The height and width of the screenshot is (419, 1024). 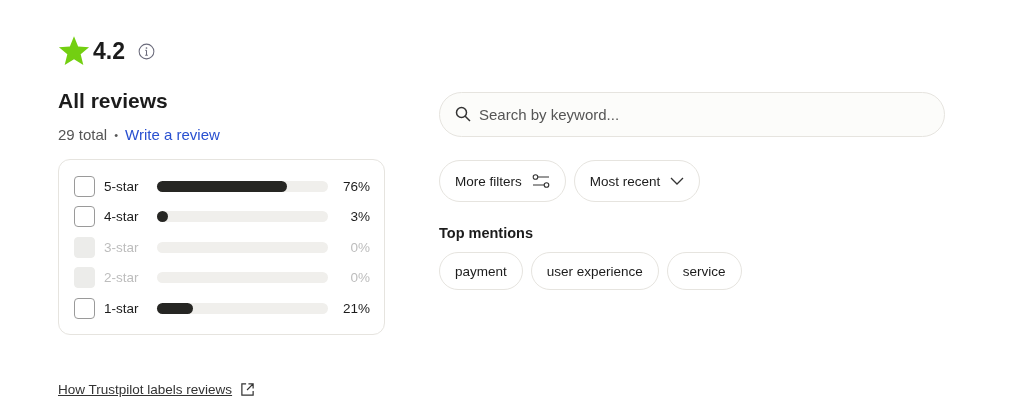 What do you see at coordinates (145, 389) in the screenshot?
I see `labels-info-link: How Trustpilot labels reviews` at bounding box center [145, 389].